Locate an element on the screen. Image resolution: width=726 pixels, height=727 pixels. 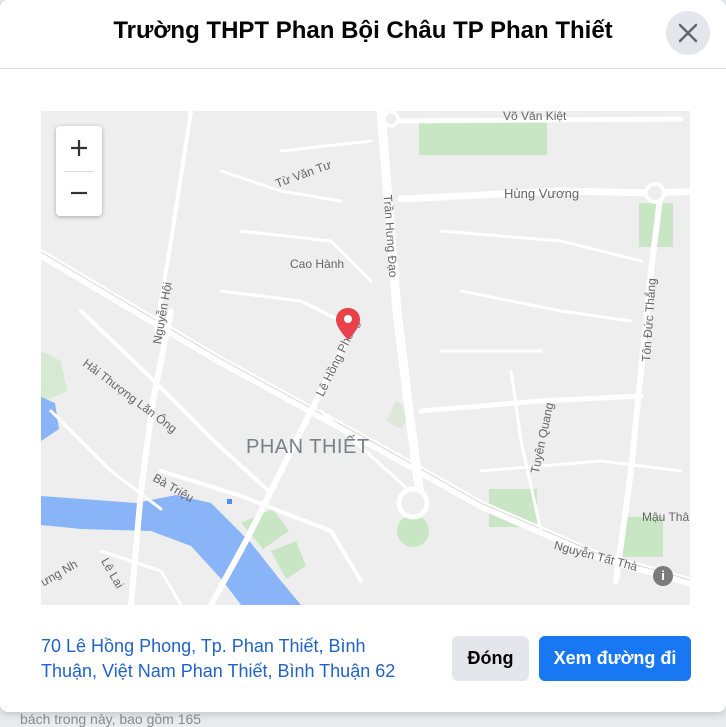
plus-icon is located at coordinates (79, 148).